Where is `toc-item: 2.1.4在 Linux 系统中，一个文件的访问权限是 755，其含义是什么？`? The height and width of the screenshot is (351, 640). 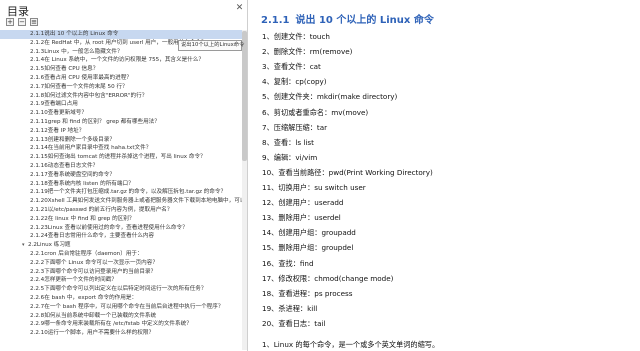
toc-item: 2.1.4在 Linux 系统中，一个文件的访问权限是 755，其含义是什么？ is located at coordinates (123, 60).